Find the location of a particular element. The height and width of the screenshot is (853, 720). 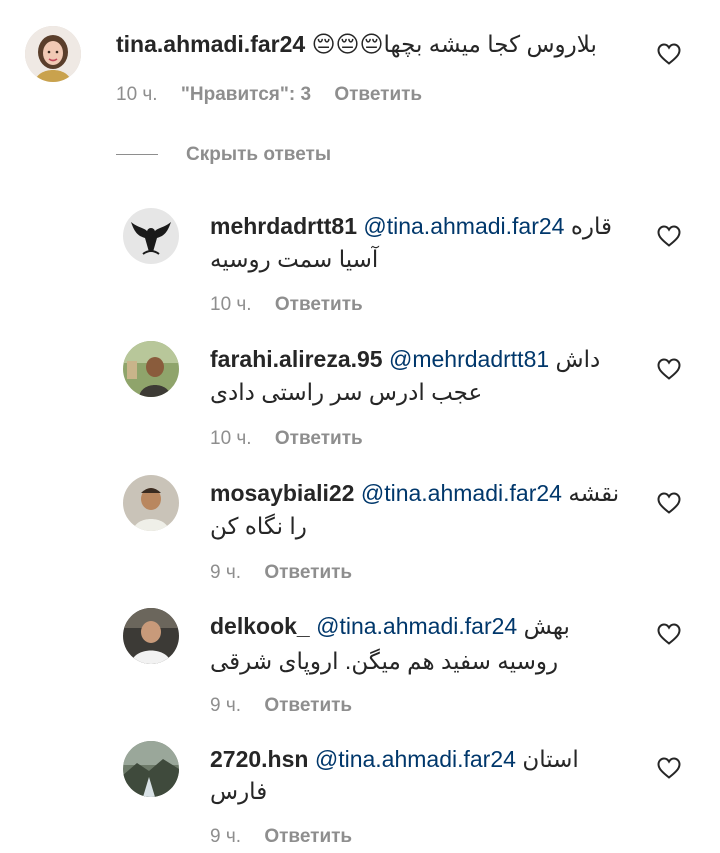

comment-text-line2: فارس is located at coordinates (239, 791).